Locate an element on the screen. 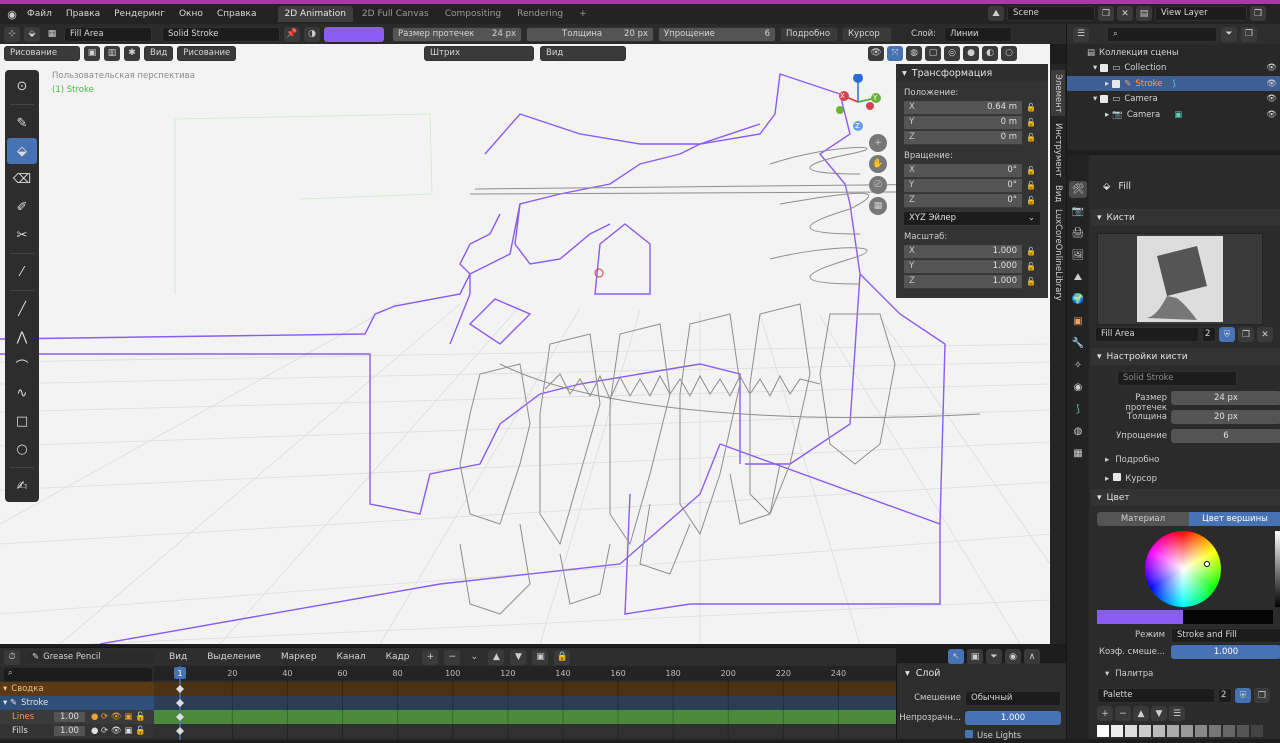 The image size is (1280, 743). multiframe-icon: ▣ is located at coordinates (92, 53).